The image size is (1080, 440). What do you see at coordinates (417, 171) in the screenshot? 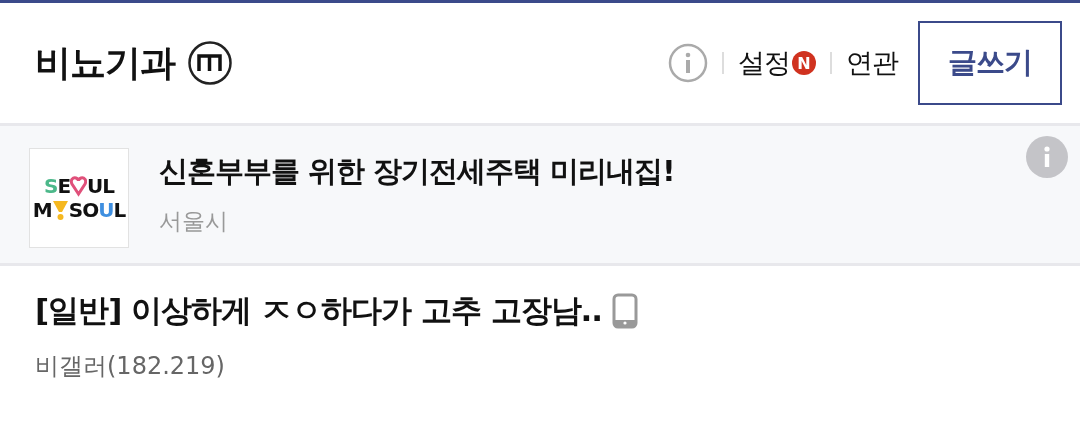
I see `ad-headline: 신혼부부를 위한 장기전세주택 미리내집!` at bounding box center [417, 171].